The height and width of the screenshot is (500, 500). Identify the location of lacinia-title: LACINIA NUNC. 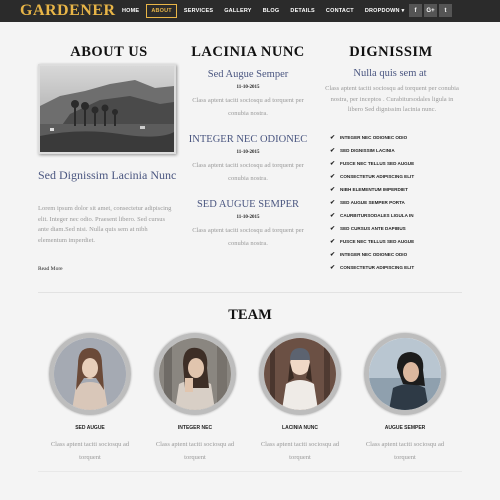
(248, 52).